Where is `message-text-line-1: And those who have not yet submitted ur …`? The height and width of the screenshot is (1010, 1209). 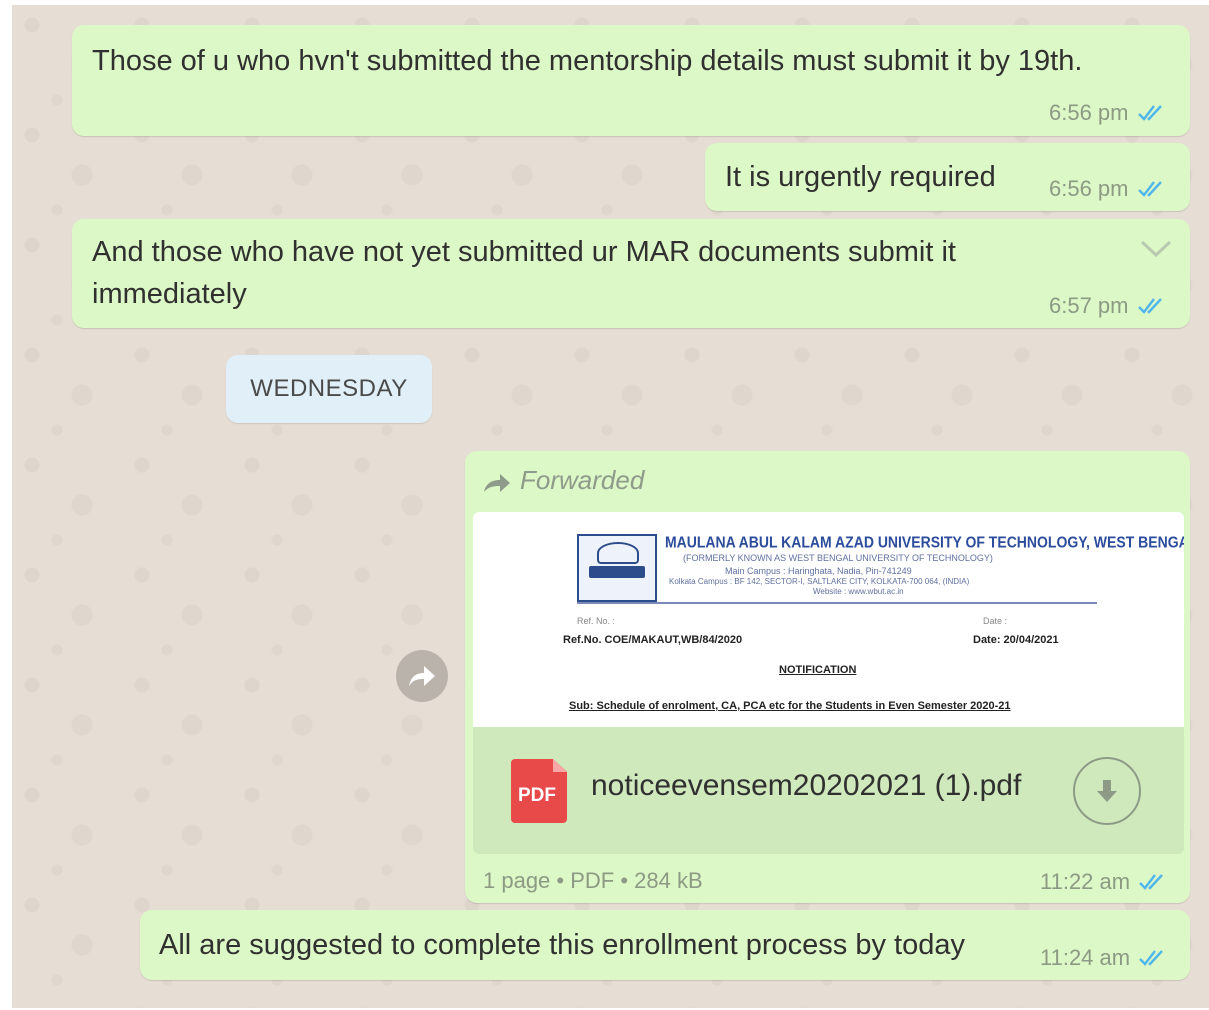
message-text-line-1: And those who have not yet submitted ur … is located at coordinates (524, 252).